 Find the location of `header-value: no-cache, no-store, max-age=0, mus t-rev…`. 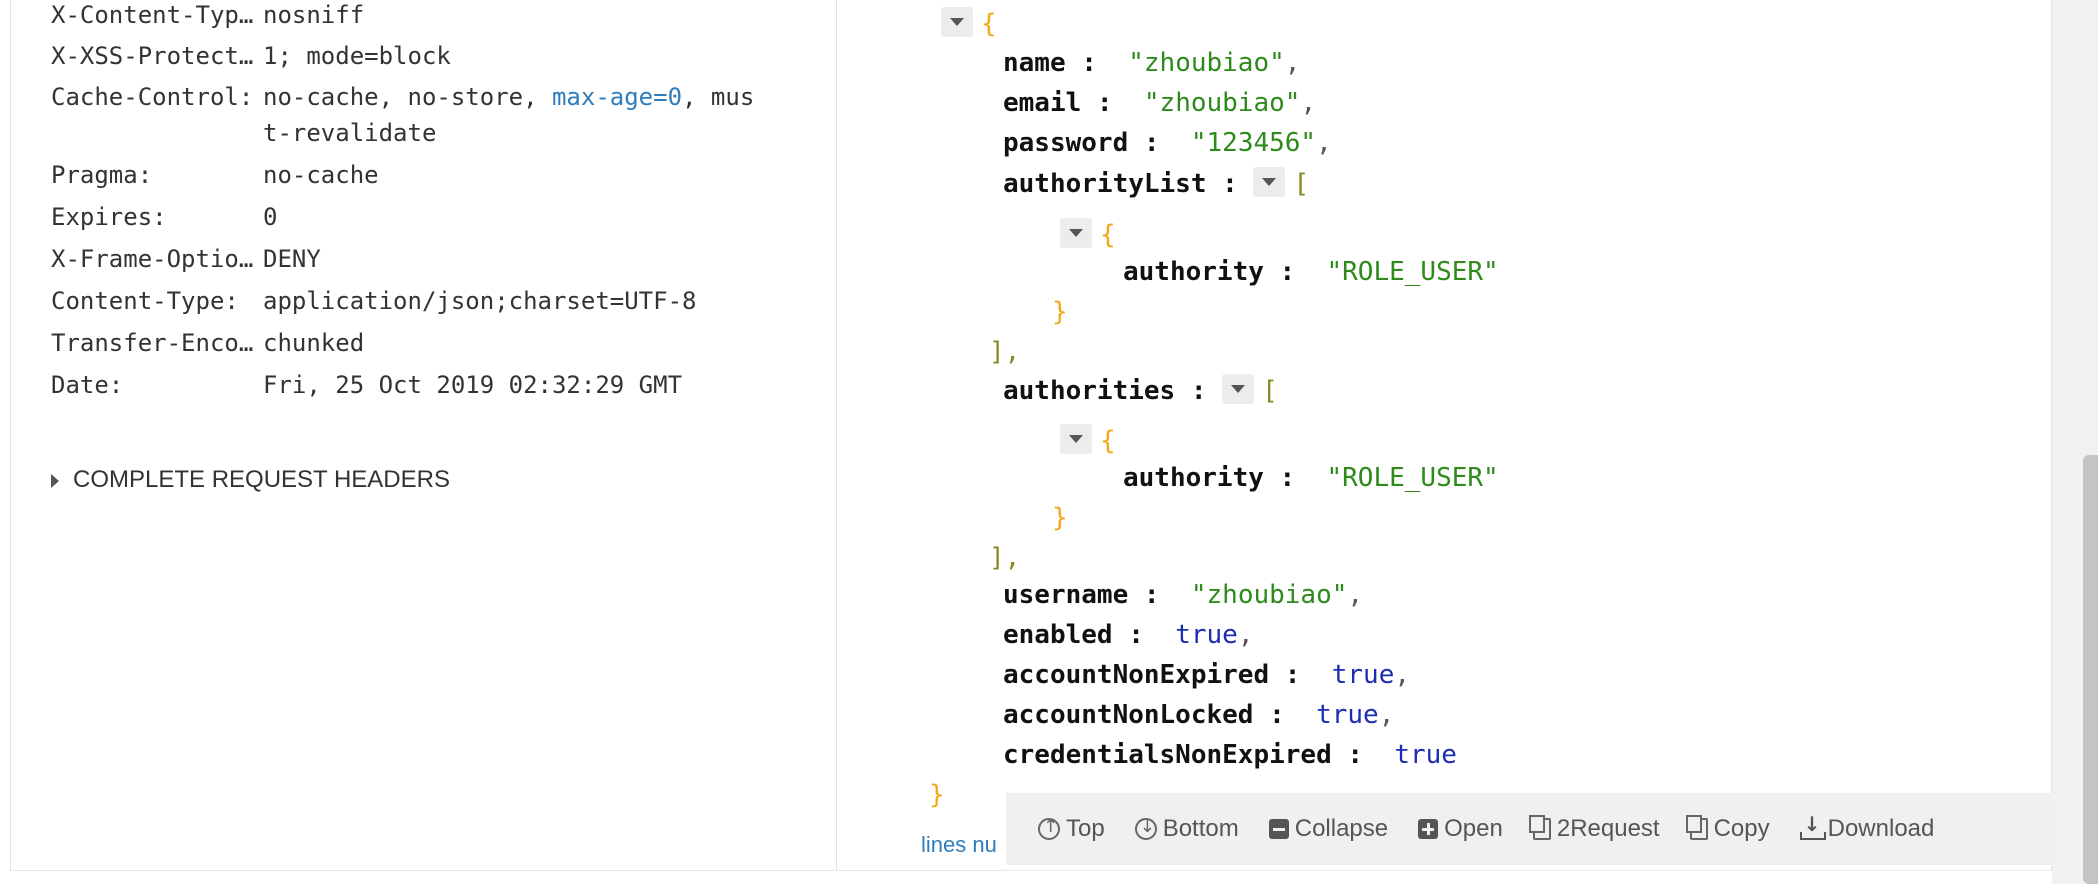

header-value: no-cache, no-store, max-age=0, mus t-rev… is located at coordinates (513, 115).